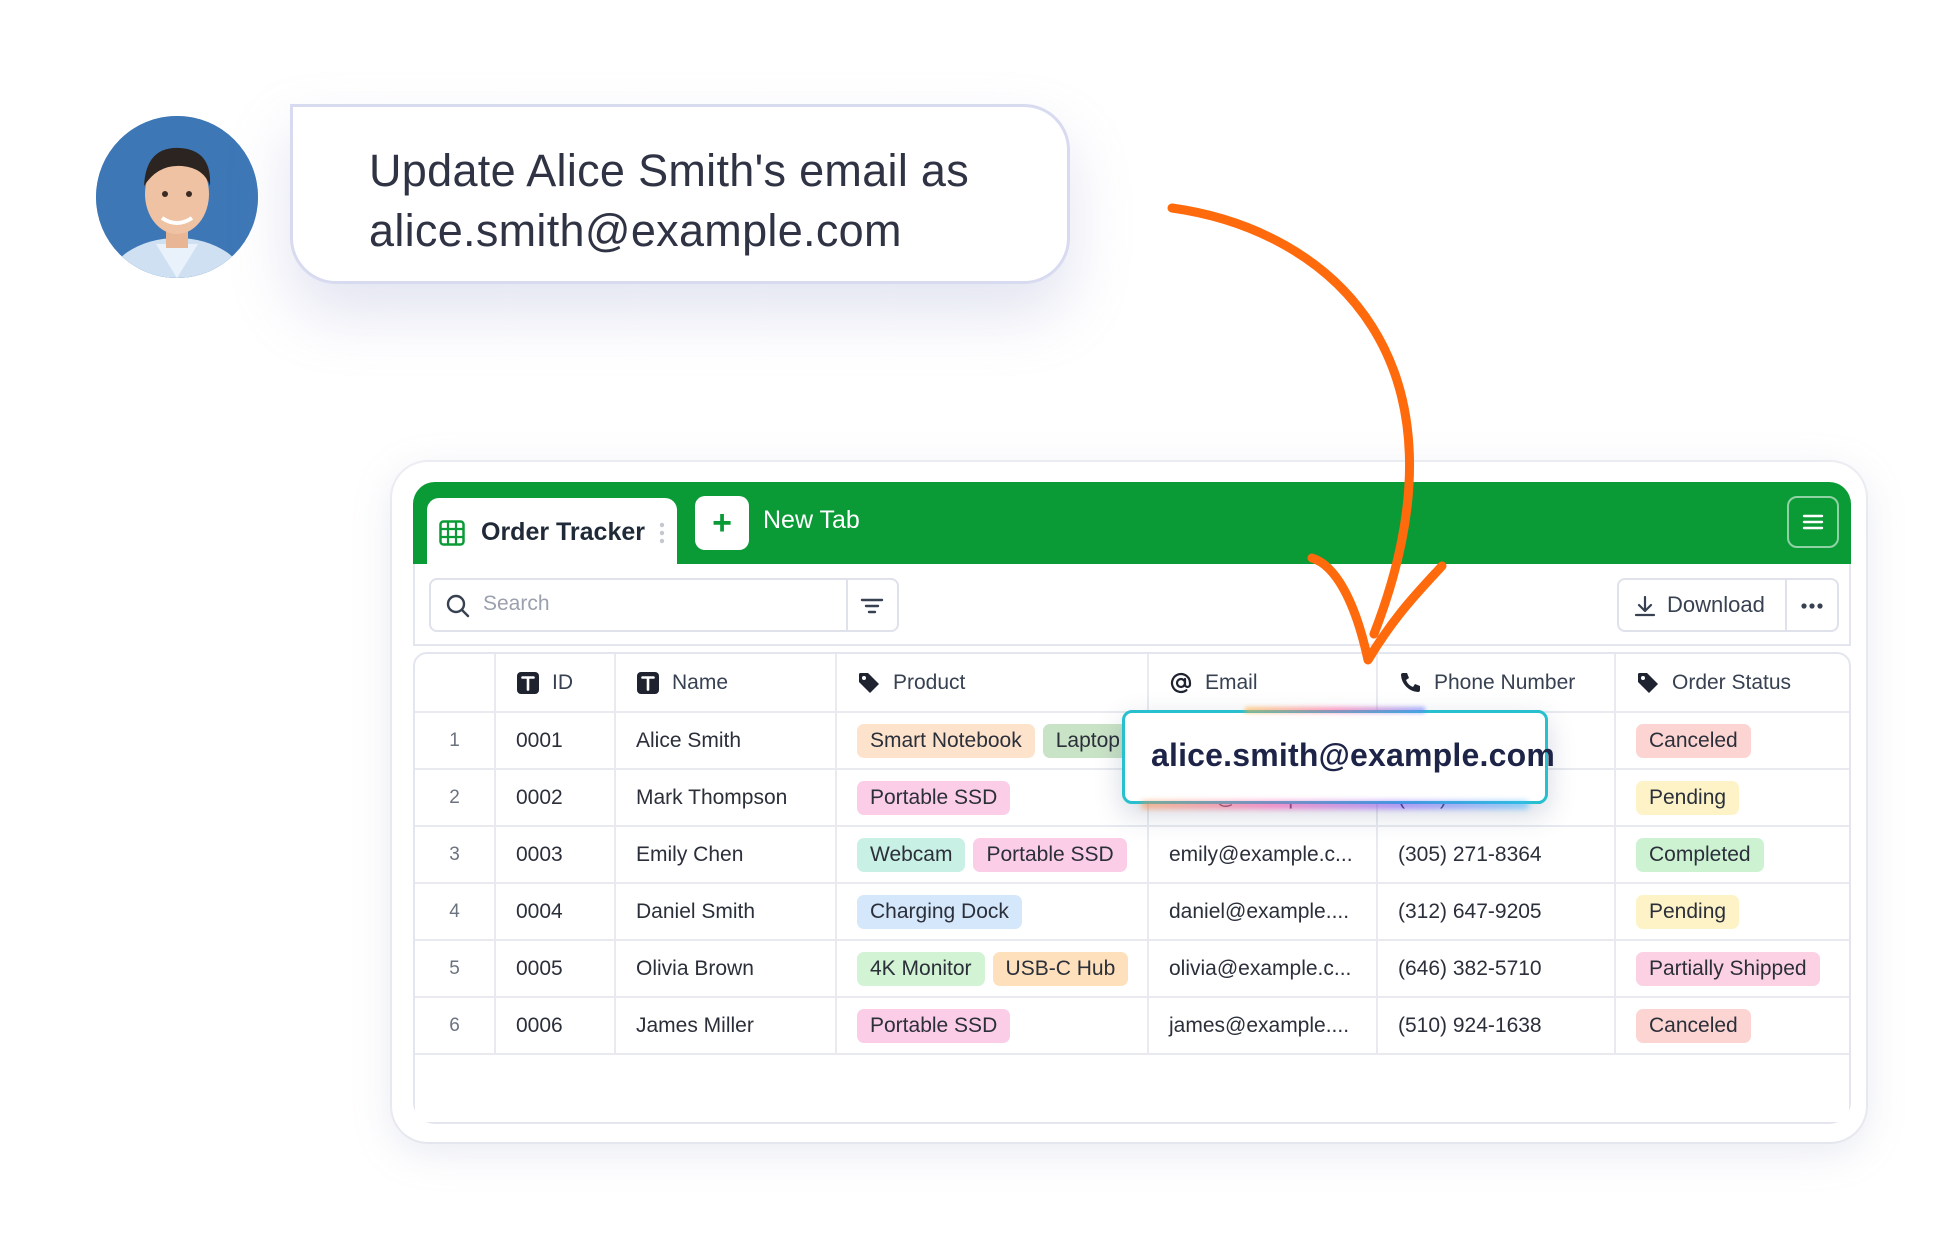 The width and height of the screenshot is (1944, 1256). What do you see at coordinates (1496, 912) in the screenshot?
I see `cell-phone: (312) 647-9205` at bounding box center [1496, 912].